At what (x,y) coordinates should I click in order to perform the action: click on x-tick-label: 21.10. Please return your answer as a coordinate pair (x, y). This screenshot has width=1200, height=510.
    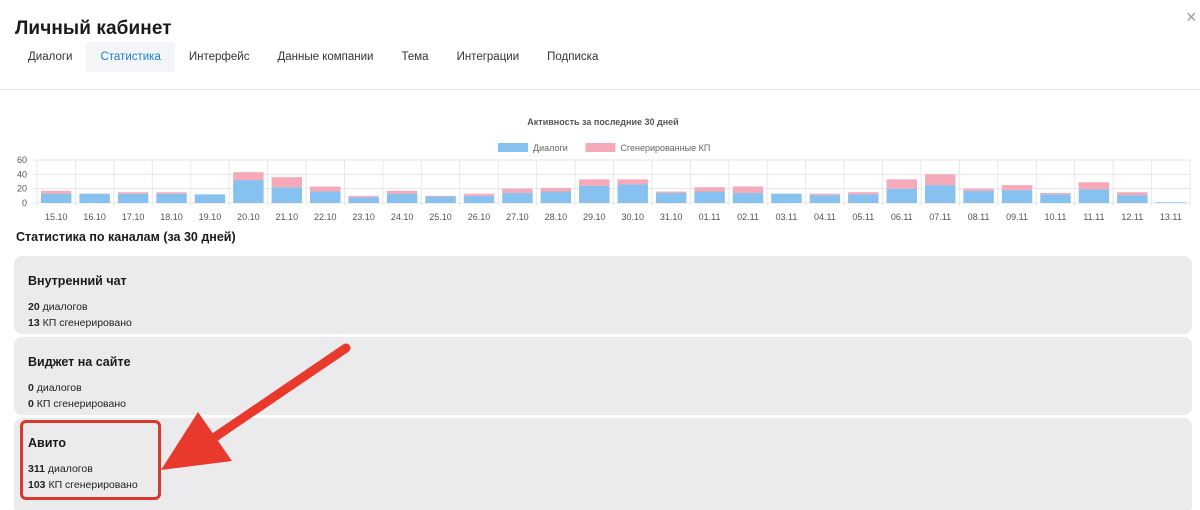
    Looking at the image, I should click on (287, 217).